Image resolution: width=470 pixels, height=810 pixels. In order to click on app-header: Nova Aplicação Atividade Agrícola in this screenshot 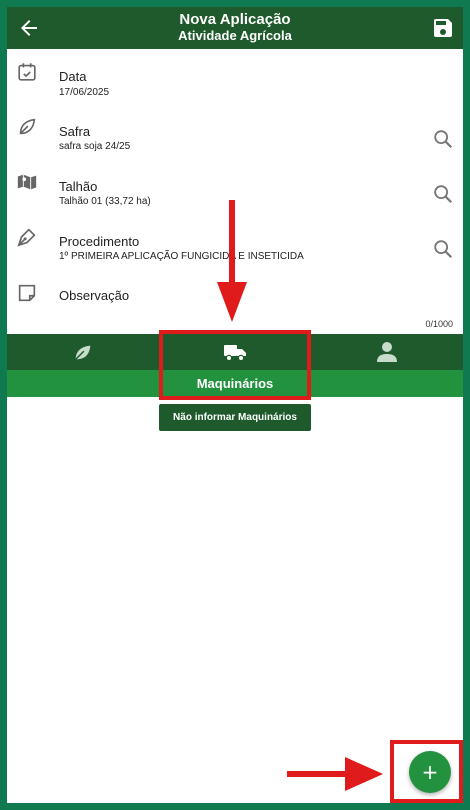, I will do `click(235, 28)`.